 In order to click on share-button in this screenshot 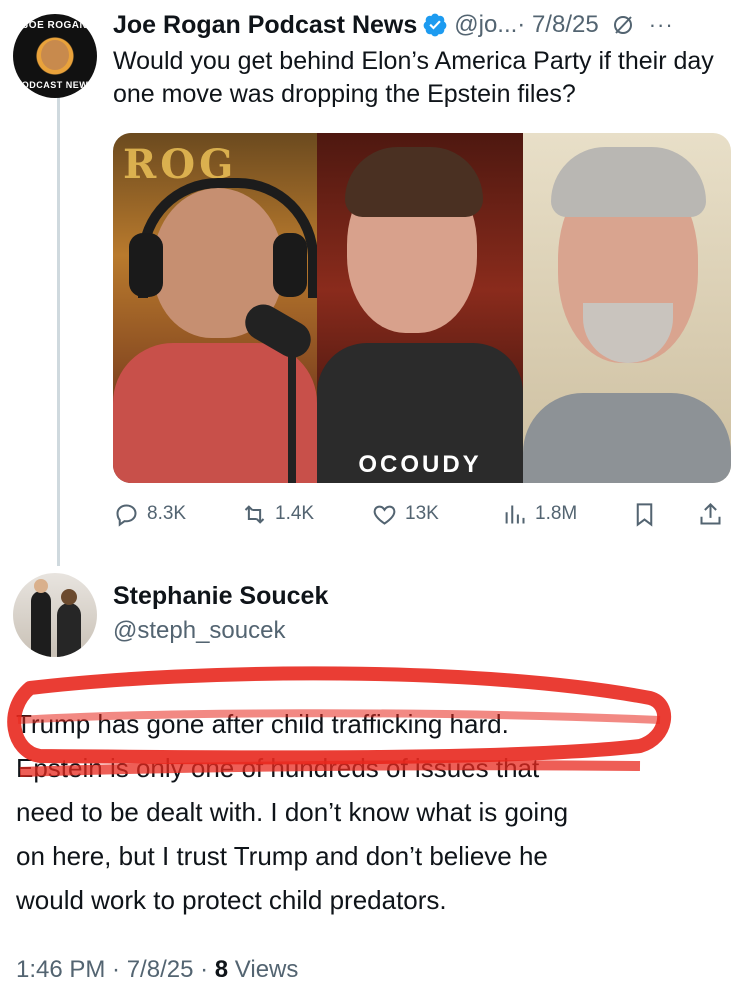, I will do `click(714, 514)`.